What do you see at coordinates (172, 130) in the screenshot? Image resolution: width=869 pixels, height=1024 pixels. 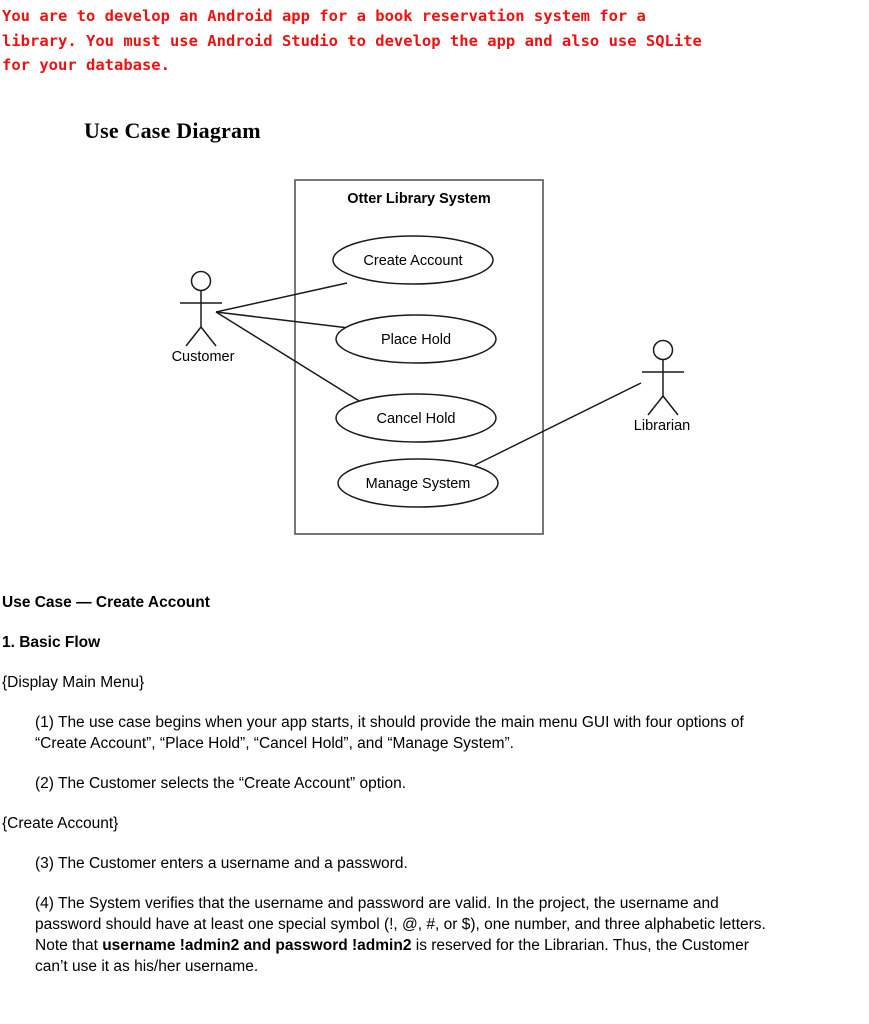 I see `page-title: Use Case Diagram` at bounding box center [172, 130].